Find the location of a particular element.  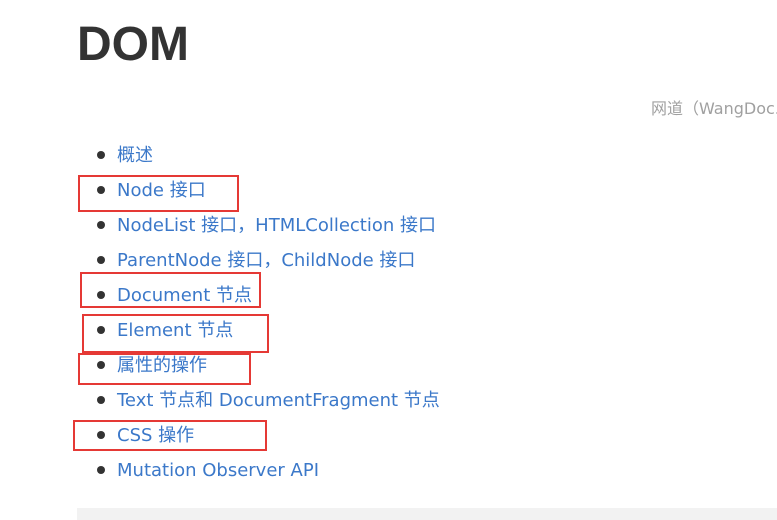

toc-item-text: Text 节点和 DocumentFragment 节点 is located at coordinates (268, 402).